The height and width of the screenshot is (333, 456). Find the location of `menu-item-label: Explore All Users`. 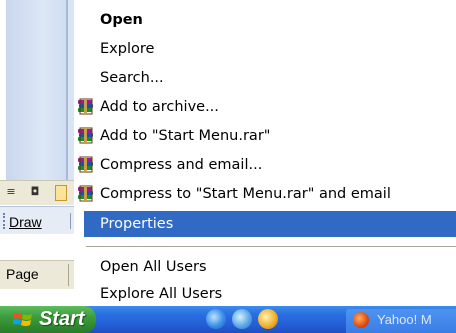

menu-item-label: Explore All Users is located at coordinates (161, 294).